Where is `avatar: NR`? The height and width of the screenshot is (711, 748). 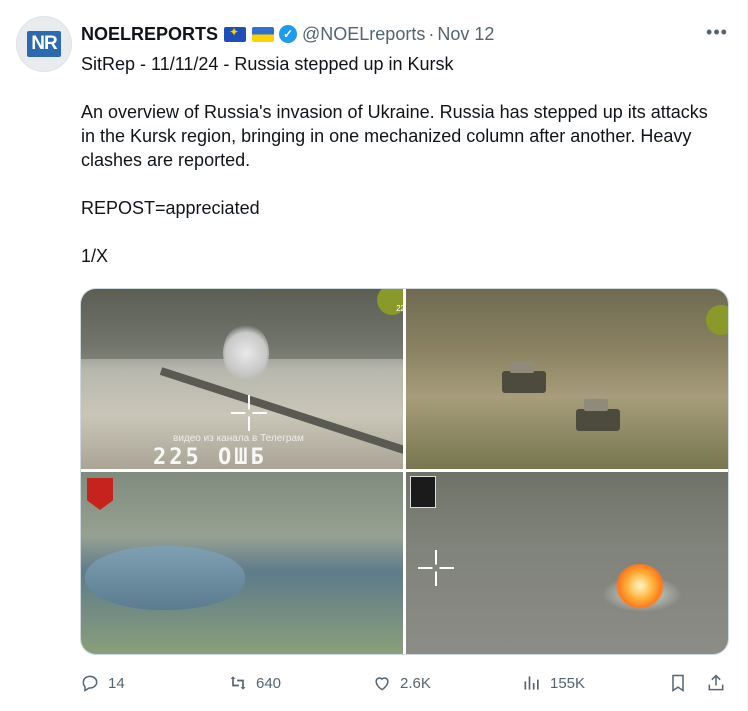 avatar: NR is located at coordinates (44, 44).